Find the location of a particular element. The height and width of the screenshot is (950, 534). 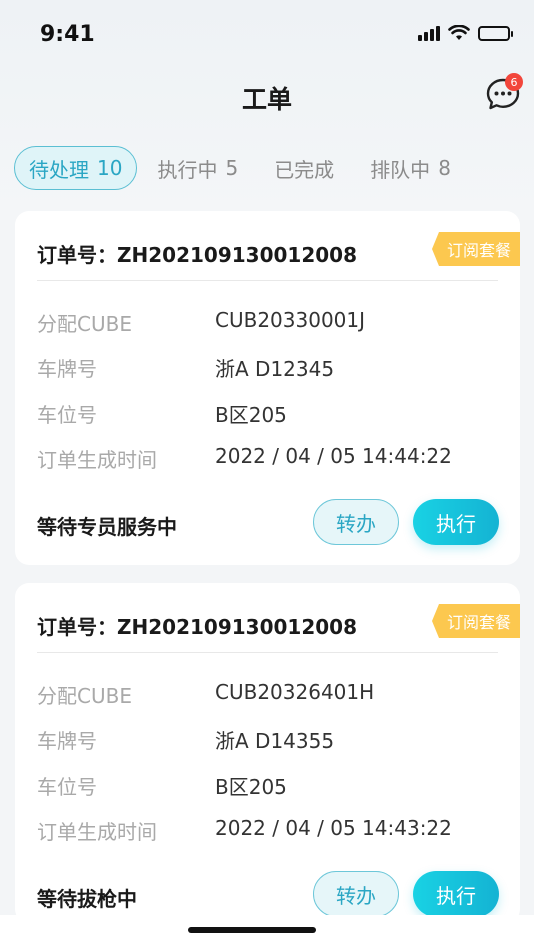

field-value-created-time: 2022 / 04 / 05 14:43:22 is located at coordinates (333, 828).